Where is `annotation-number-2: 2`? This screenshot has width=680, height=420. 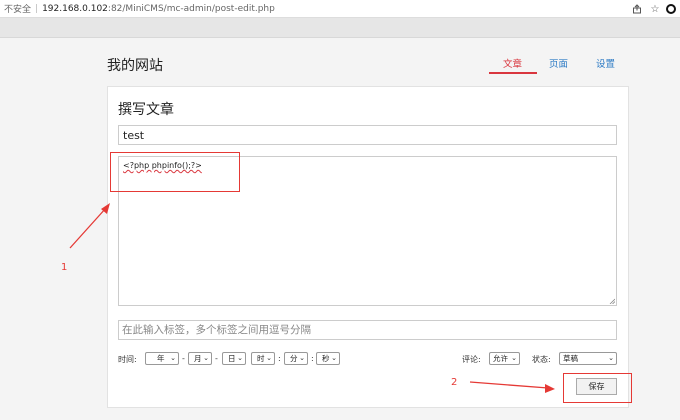
annotation-number-2: 2 is located at coordinates (454, 382).